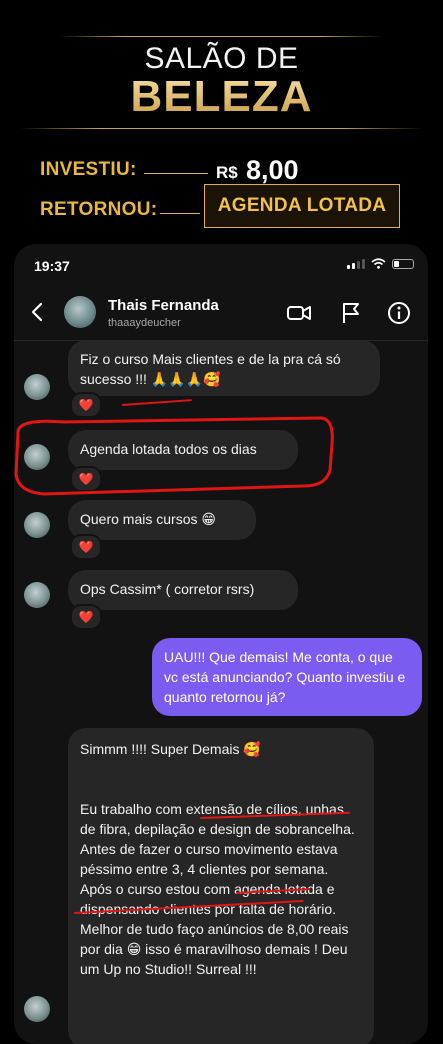 The height and width of the screenshot is (1044, 443). Describe the element at coordinates (351, 313) in the screenshot. I see `flag-icon` at that location.